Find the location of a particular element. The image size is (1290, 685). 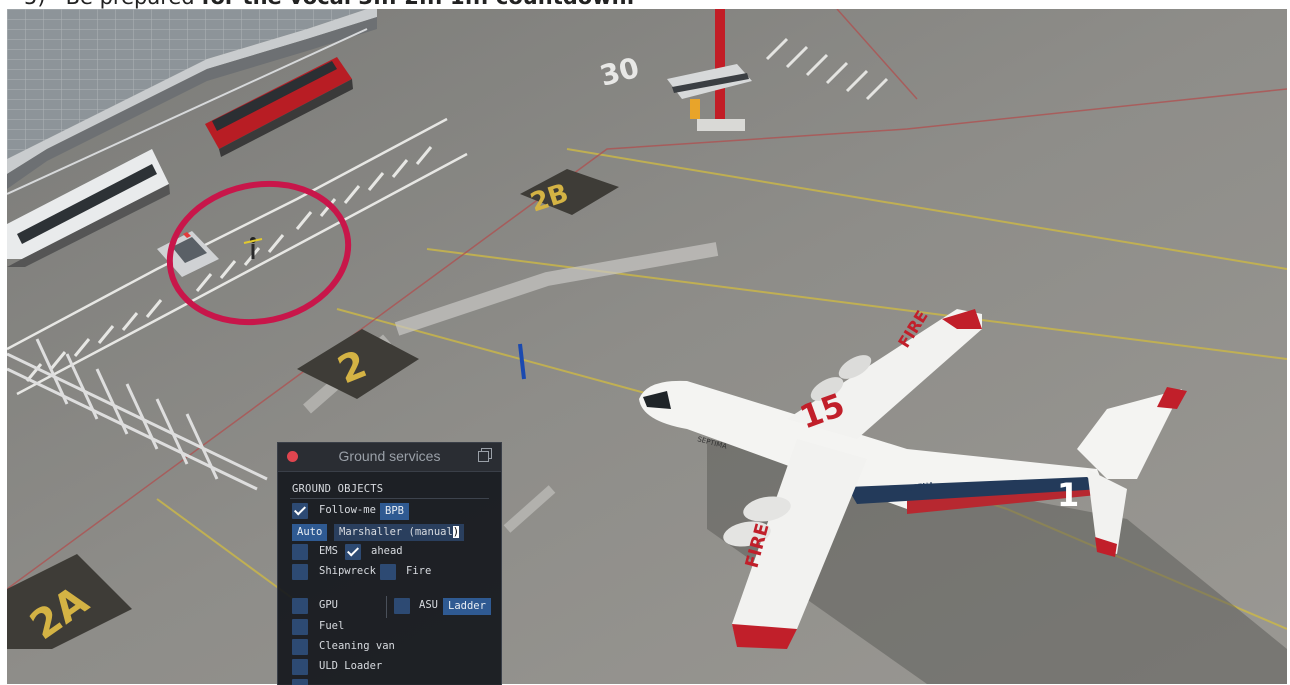

asu-checkbox is located at coordinates (402, 606).